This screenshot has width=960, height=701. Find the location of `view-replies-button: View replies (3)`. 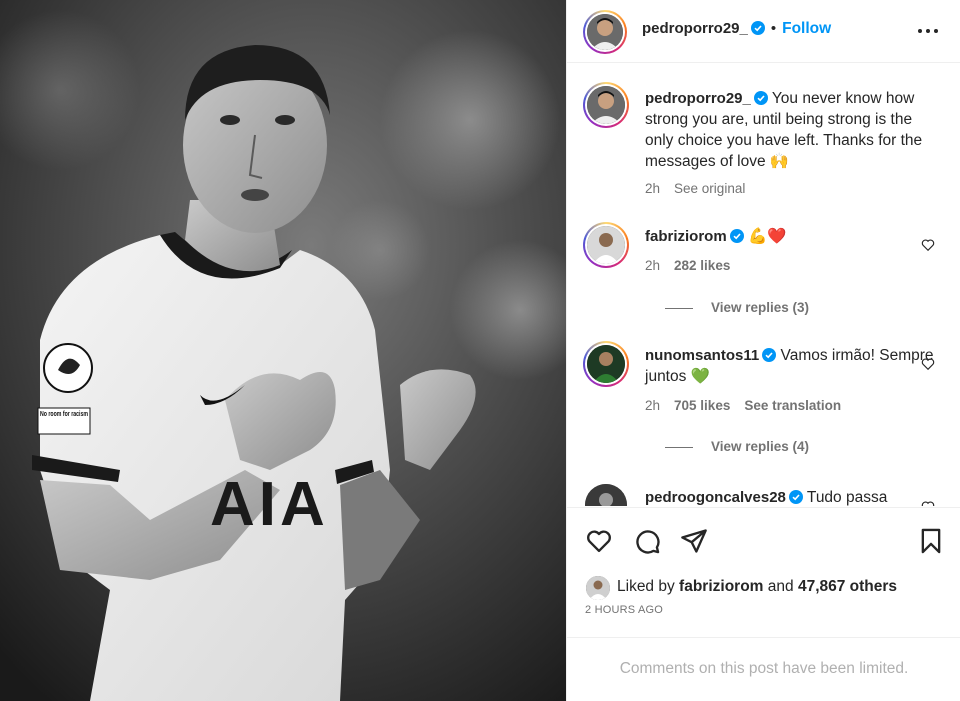

view-replies-button: View replies (3) is located at coordinates (737, 307).